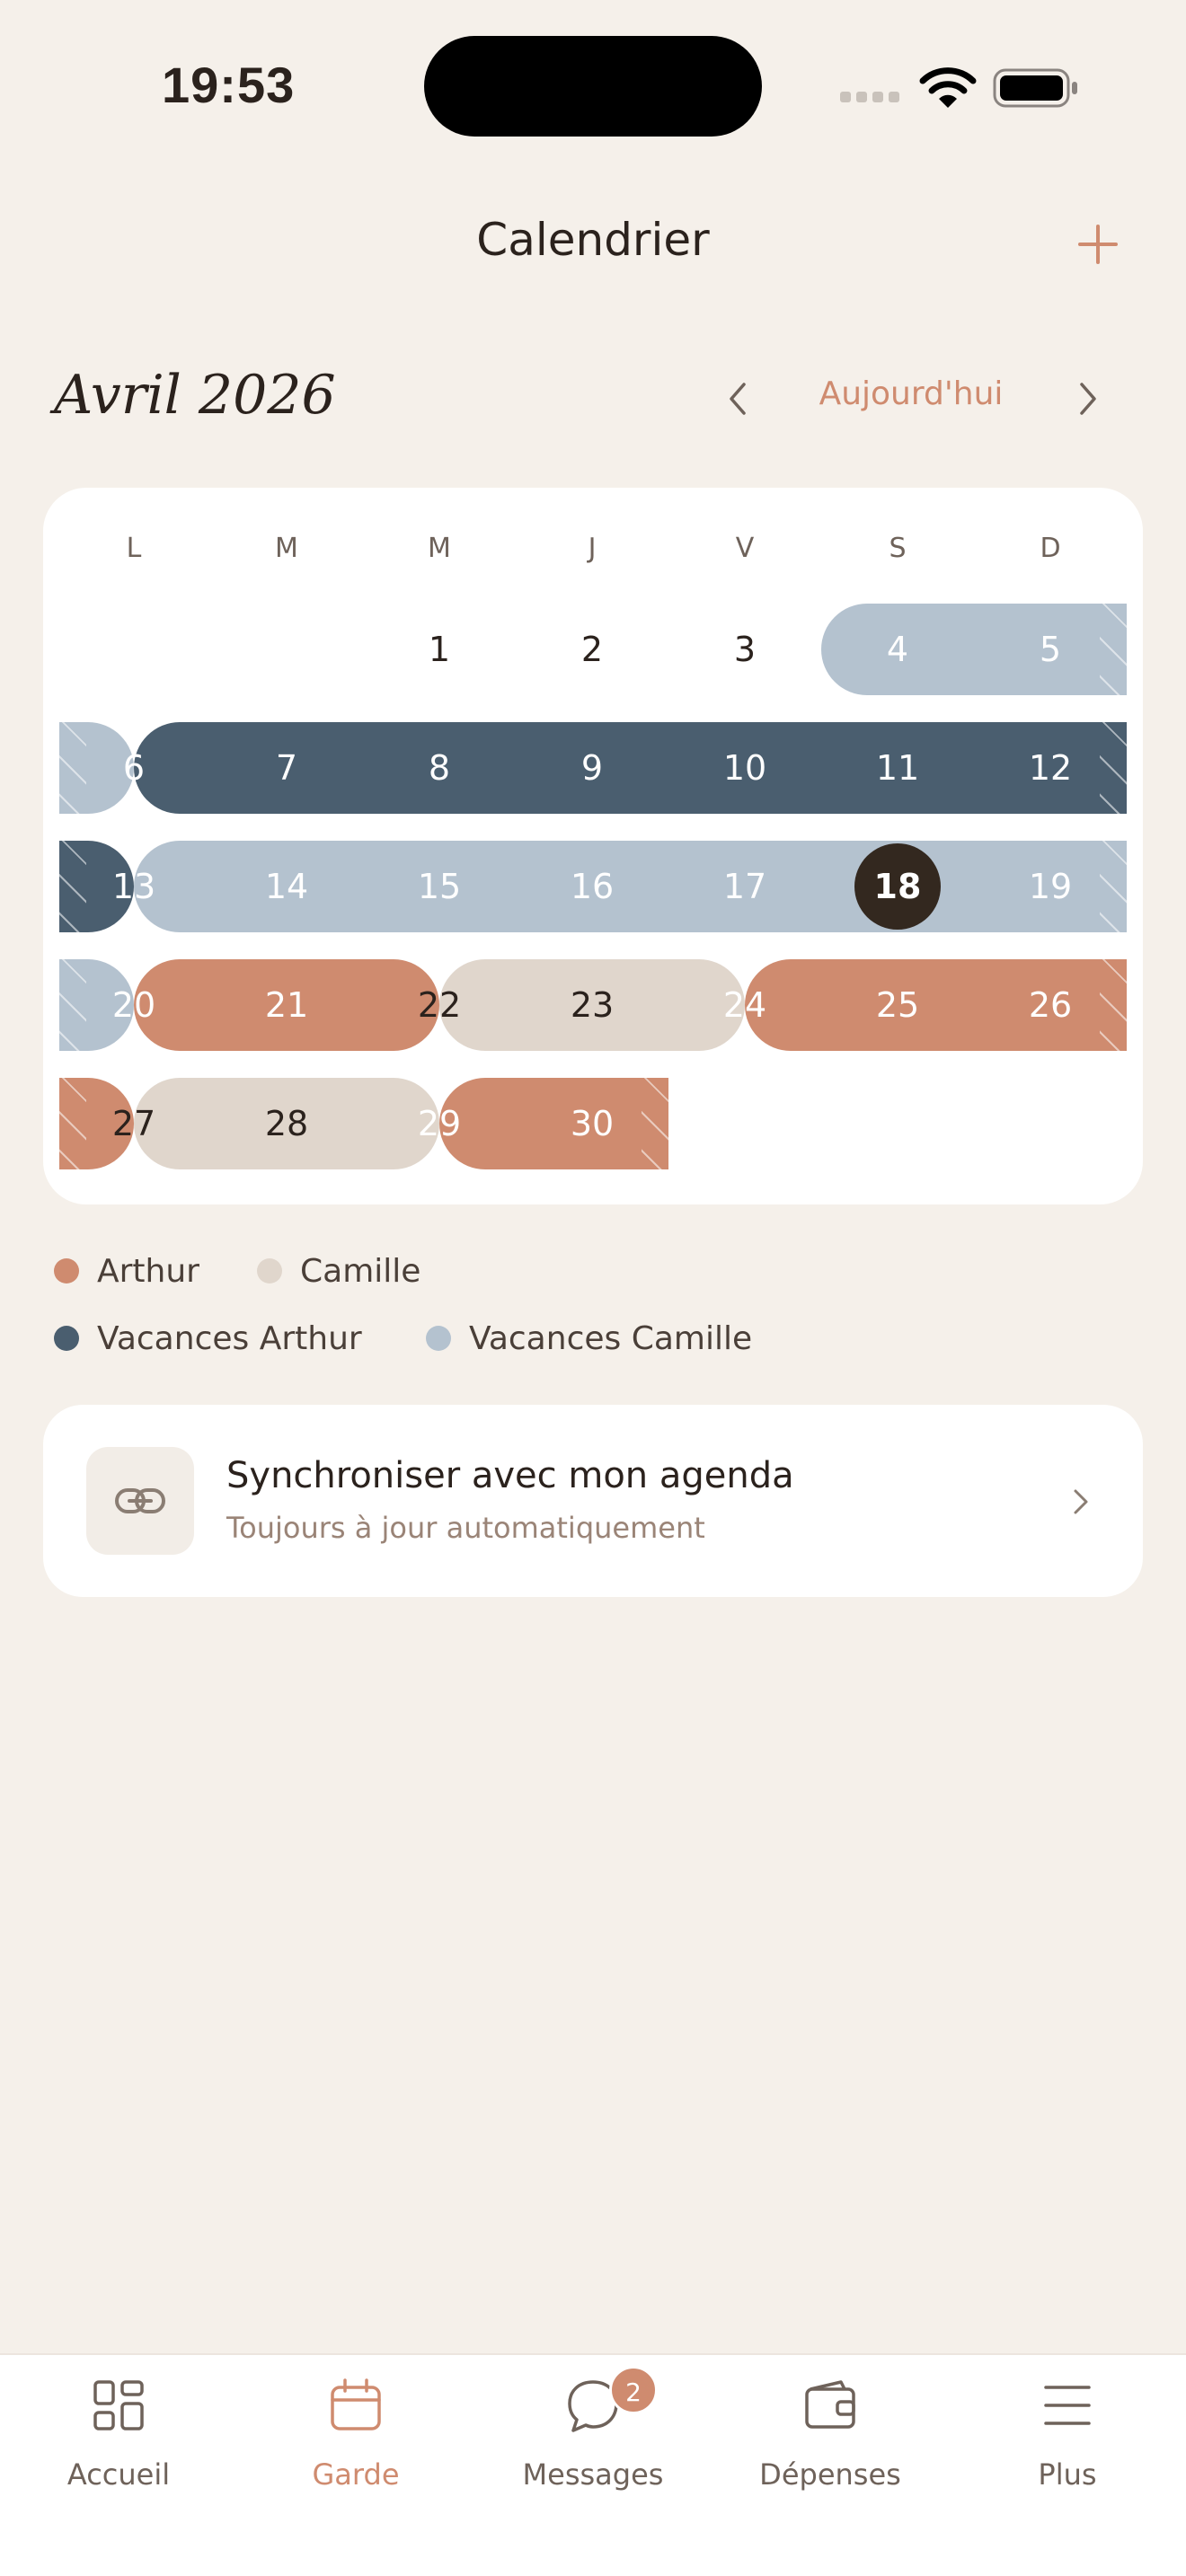 The image size is (1186, 2576). I want to click on weekday-label: L, so click(134, 548).